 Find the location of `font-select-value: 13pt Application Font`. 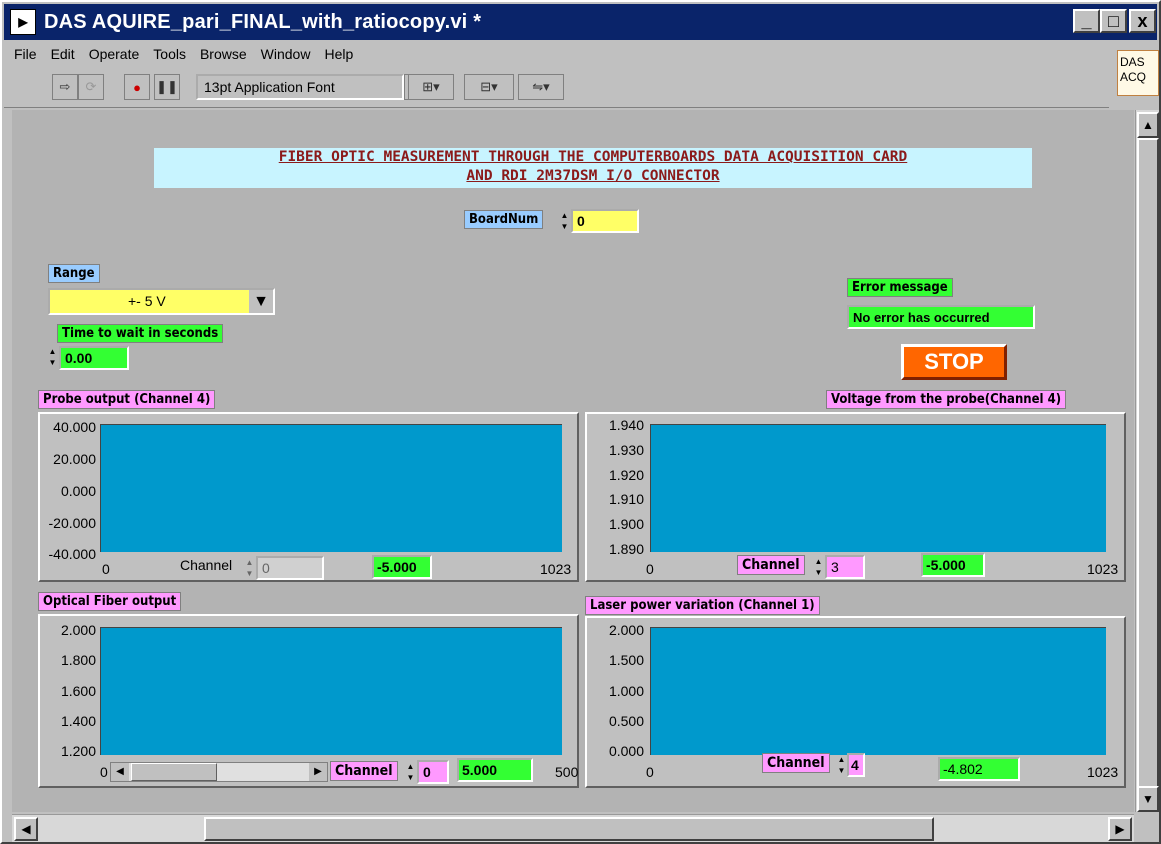

font-select-value: 13pt Application Font is located at coordinates (269, 87).